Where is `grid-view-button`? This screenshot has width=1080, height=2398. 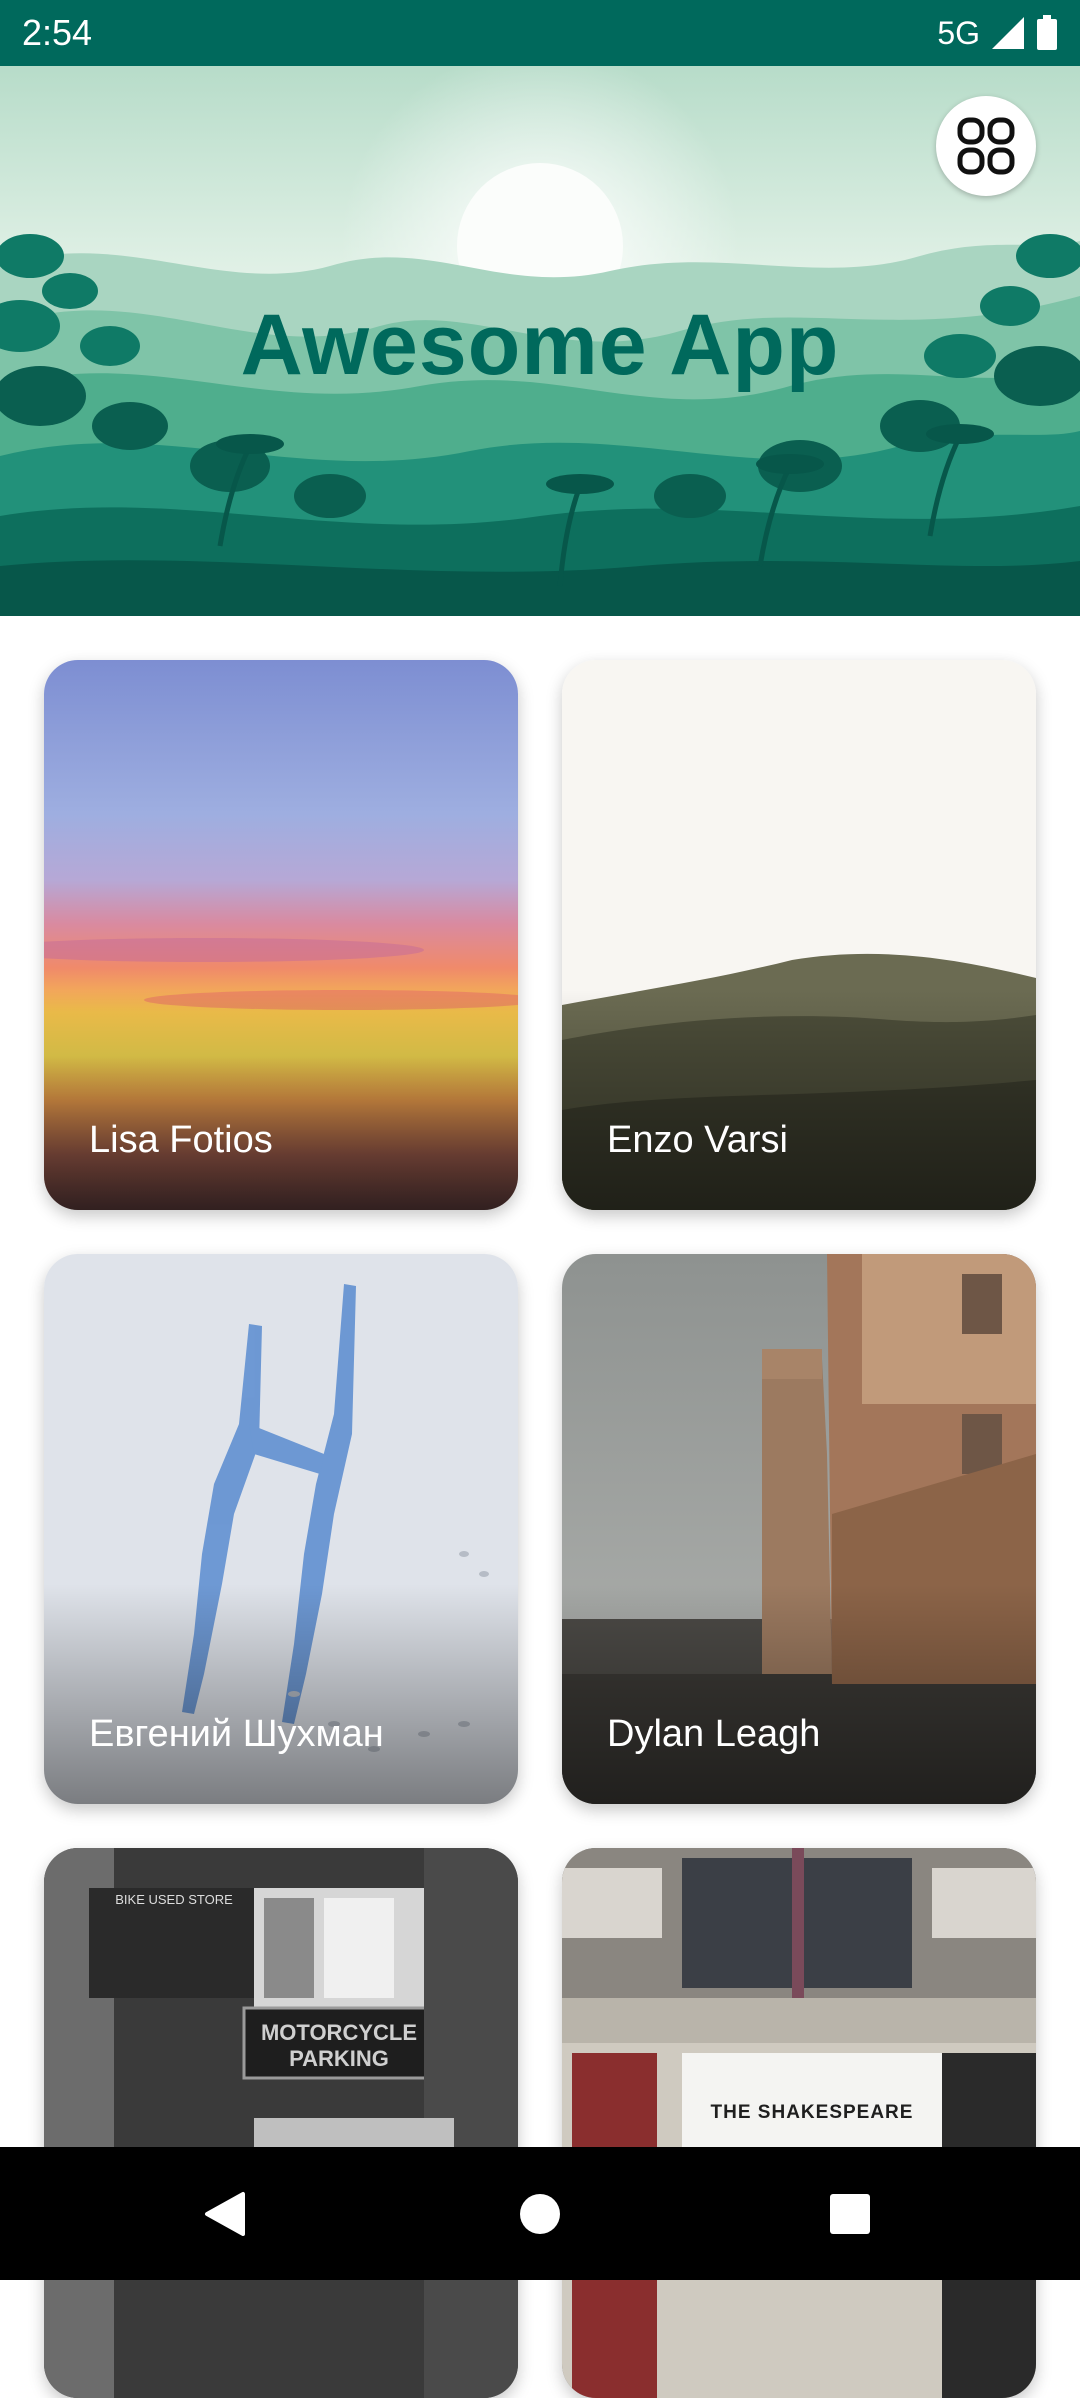
grid-view-button is located at coordinates (986, 146).